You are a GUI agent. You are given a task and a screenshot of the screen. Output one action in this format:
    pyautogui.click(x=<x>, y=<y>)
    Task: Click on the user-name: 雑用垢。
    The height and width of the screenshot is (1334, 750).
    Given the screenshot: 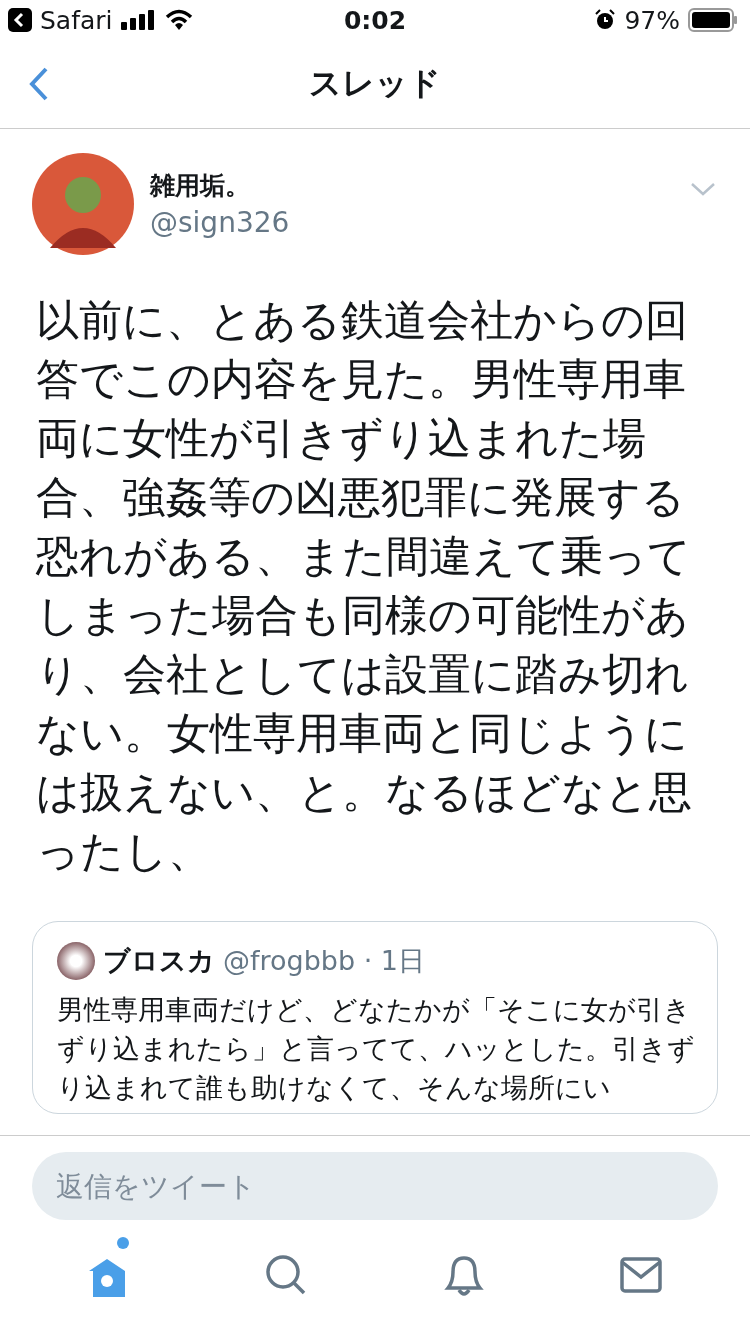 What is the action you would take?
    pyautogui.click(x=200, y=186)
    